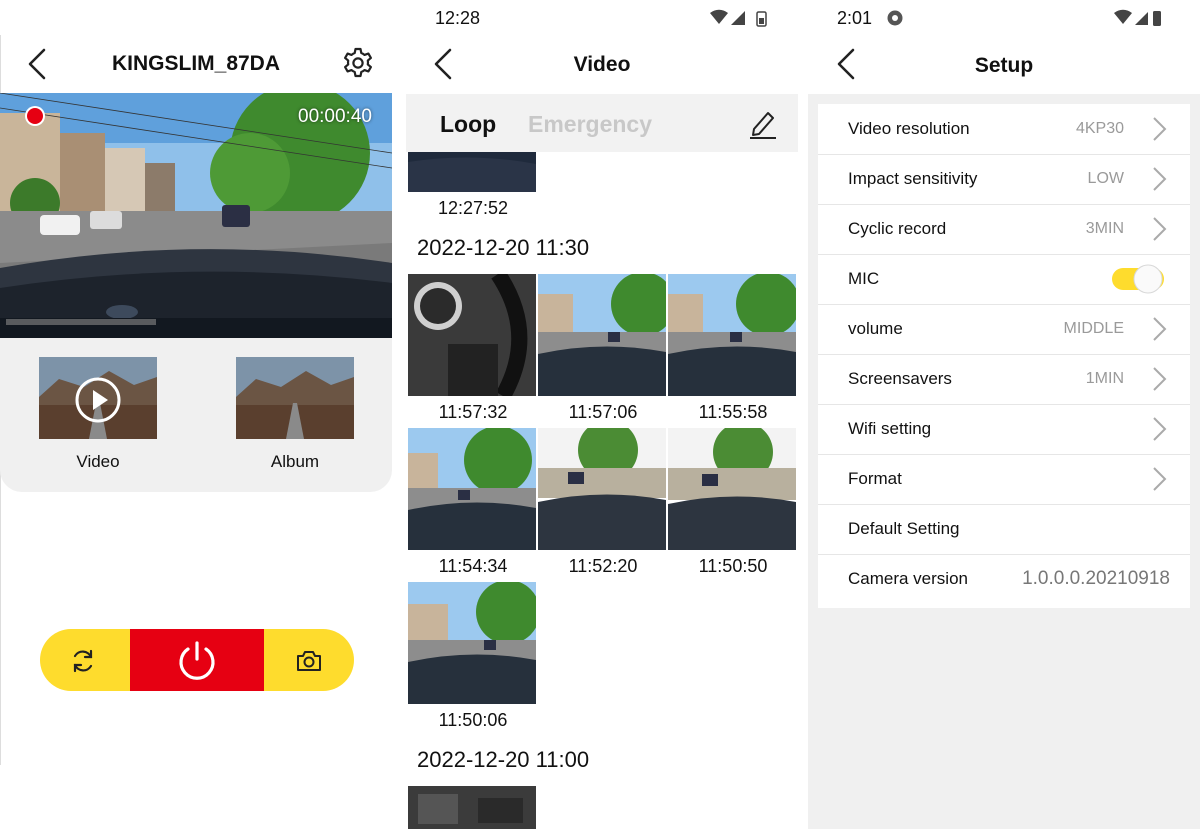 This screenshot has width=1200, height=829. What do you see at coordinates (98, 461) in the screenshot?
I see `video-label: Video` at bounding box center [98, 461].